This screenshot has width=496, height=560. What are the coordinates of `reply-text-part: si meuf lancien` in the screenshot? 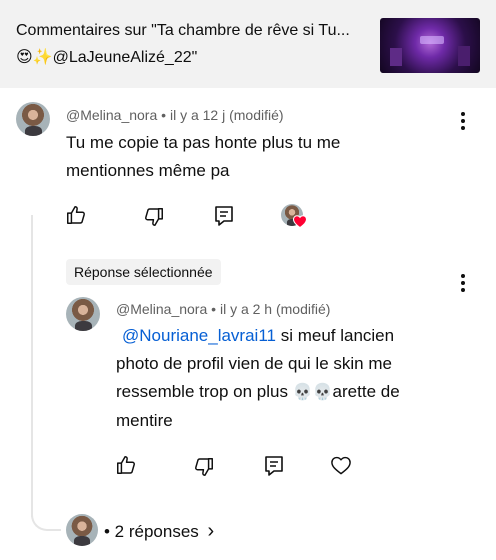 It's located at (335, 335).